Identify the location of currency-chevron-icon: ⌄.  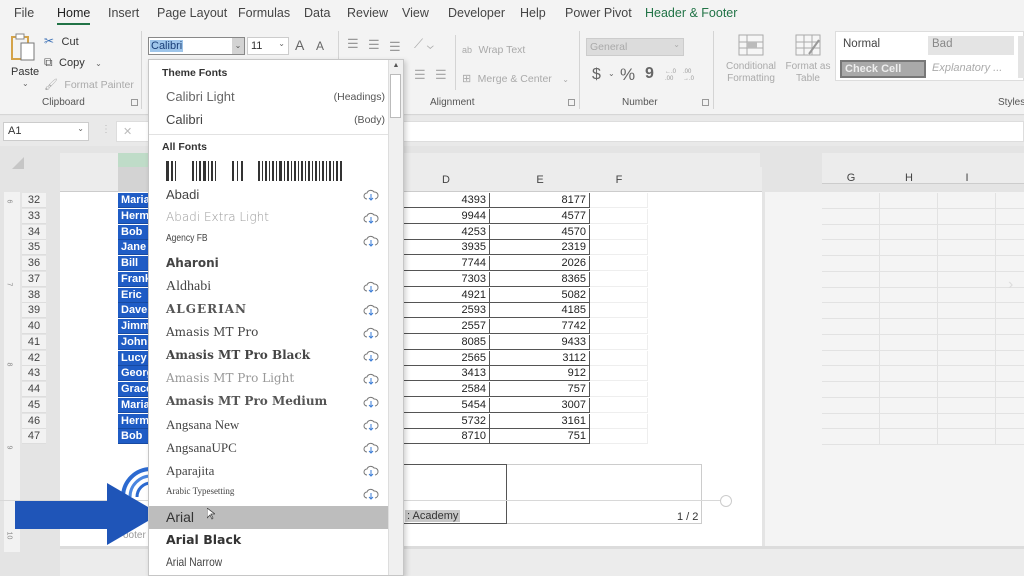
(611, 73).